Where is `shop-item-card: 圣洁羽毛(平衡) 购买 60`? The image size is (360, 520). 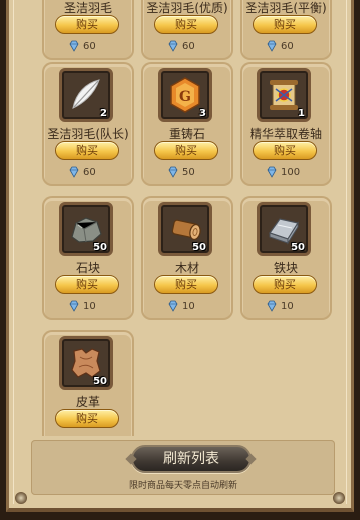
shop-item-card: 圣洁羽毛(平衡) 购买 60 is located at coordinates (286, 30).